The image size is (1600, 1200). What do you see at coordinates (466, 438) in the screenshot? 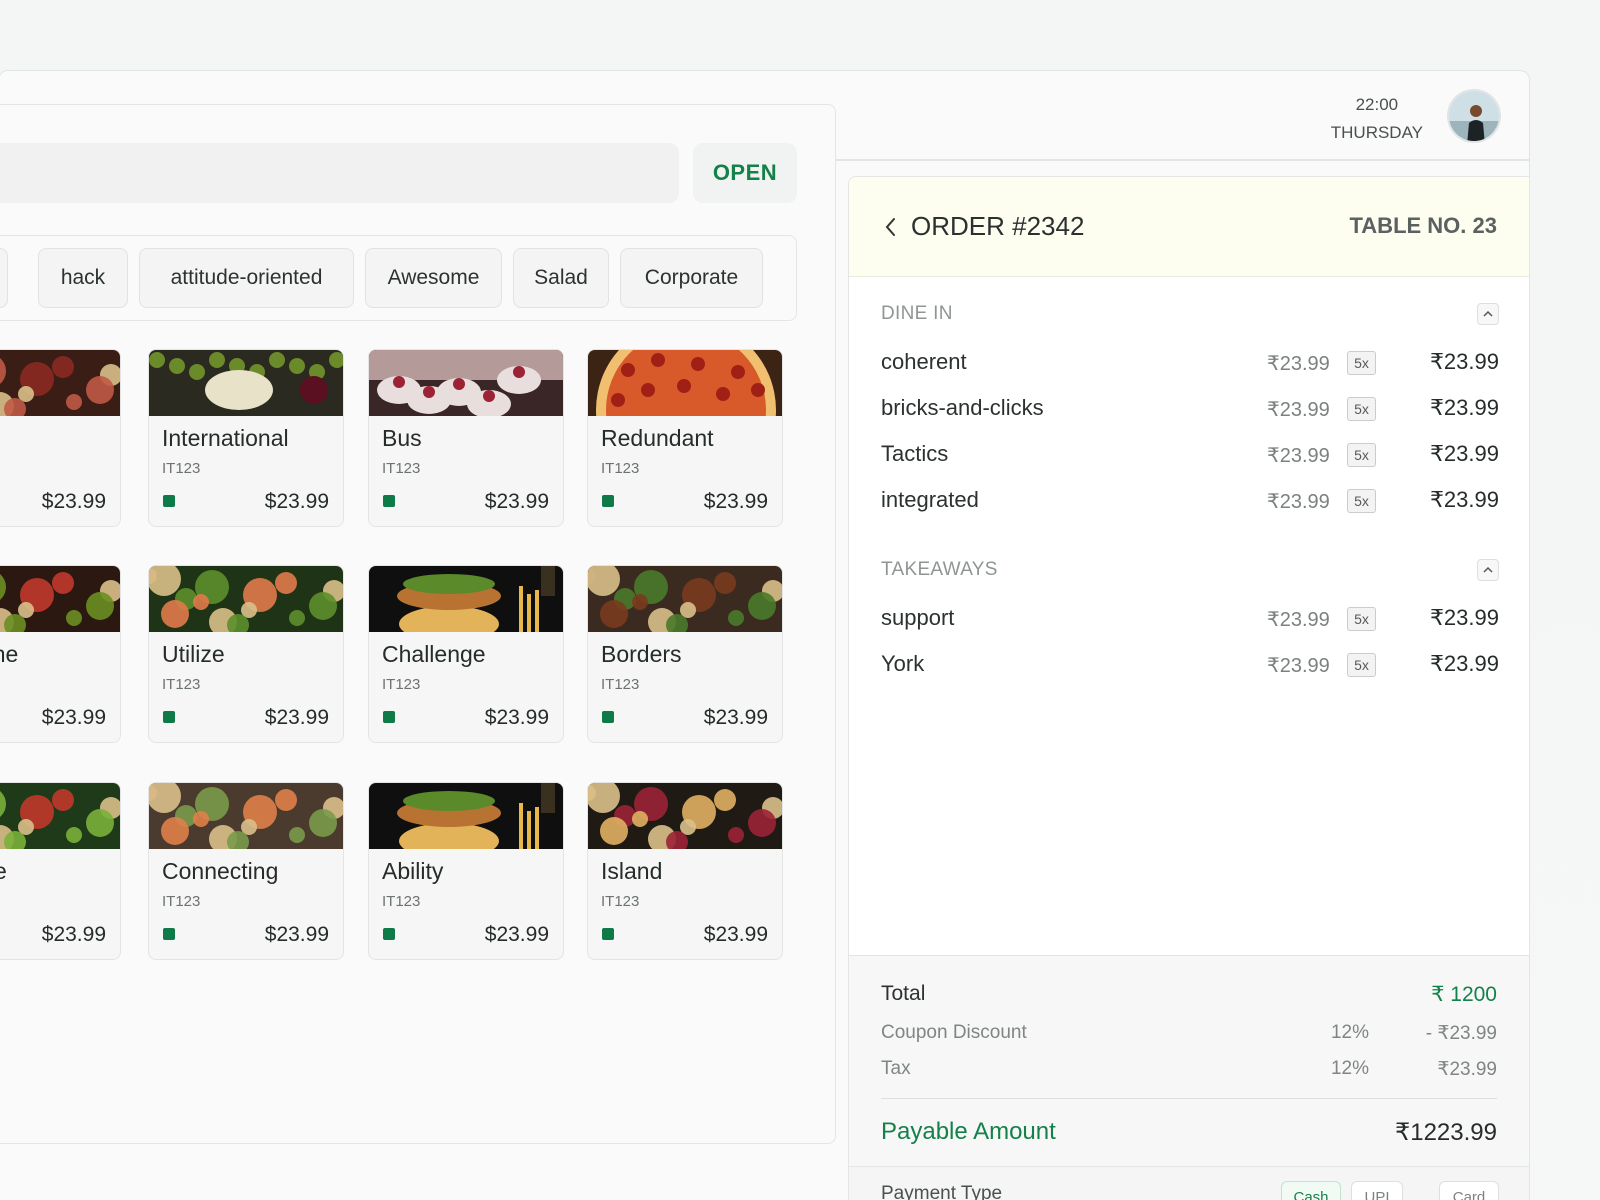
I see `menu-item-card: Bus IT123 $23.99` at bounding box center [466, 438].